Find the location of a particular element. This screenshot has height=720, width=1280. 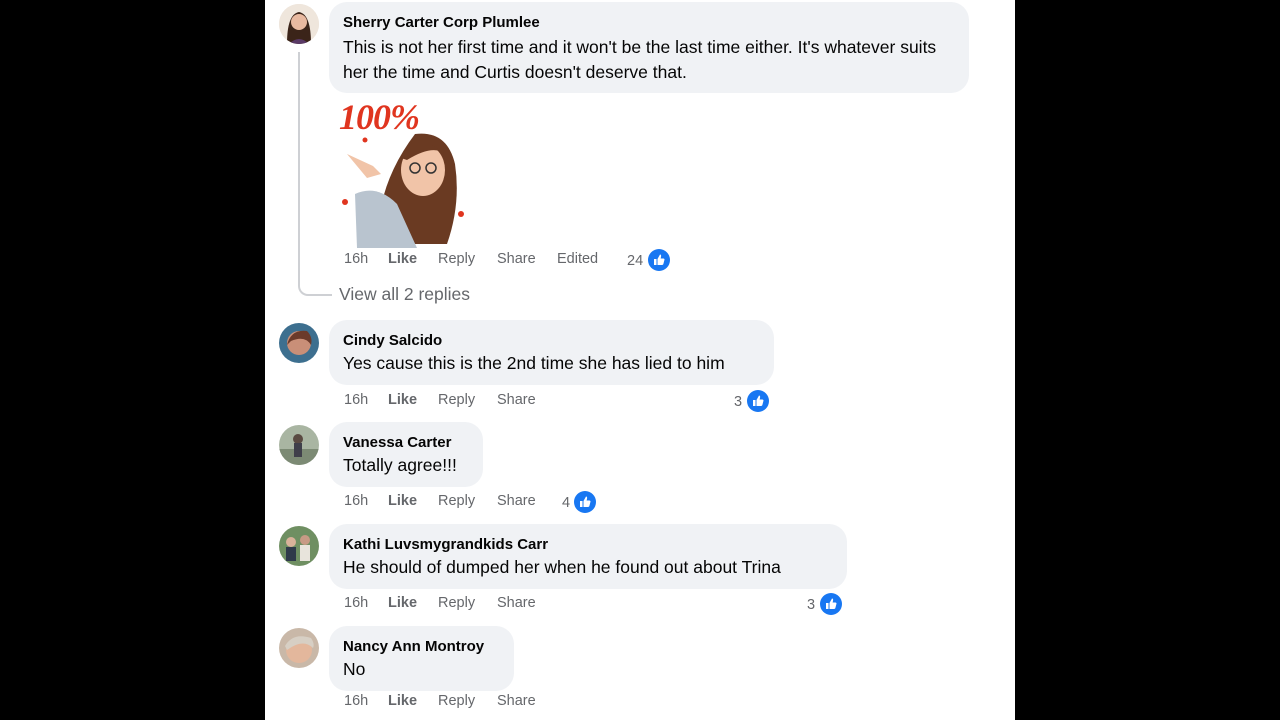

like-count: 4 is located at coordinates (566, 503).